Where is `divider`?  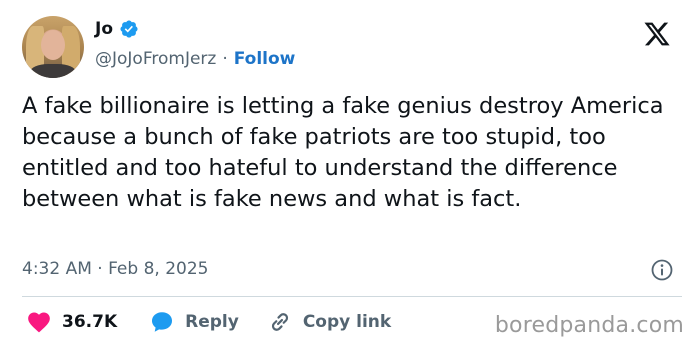
divider is located at coordinates (352, 296).